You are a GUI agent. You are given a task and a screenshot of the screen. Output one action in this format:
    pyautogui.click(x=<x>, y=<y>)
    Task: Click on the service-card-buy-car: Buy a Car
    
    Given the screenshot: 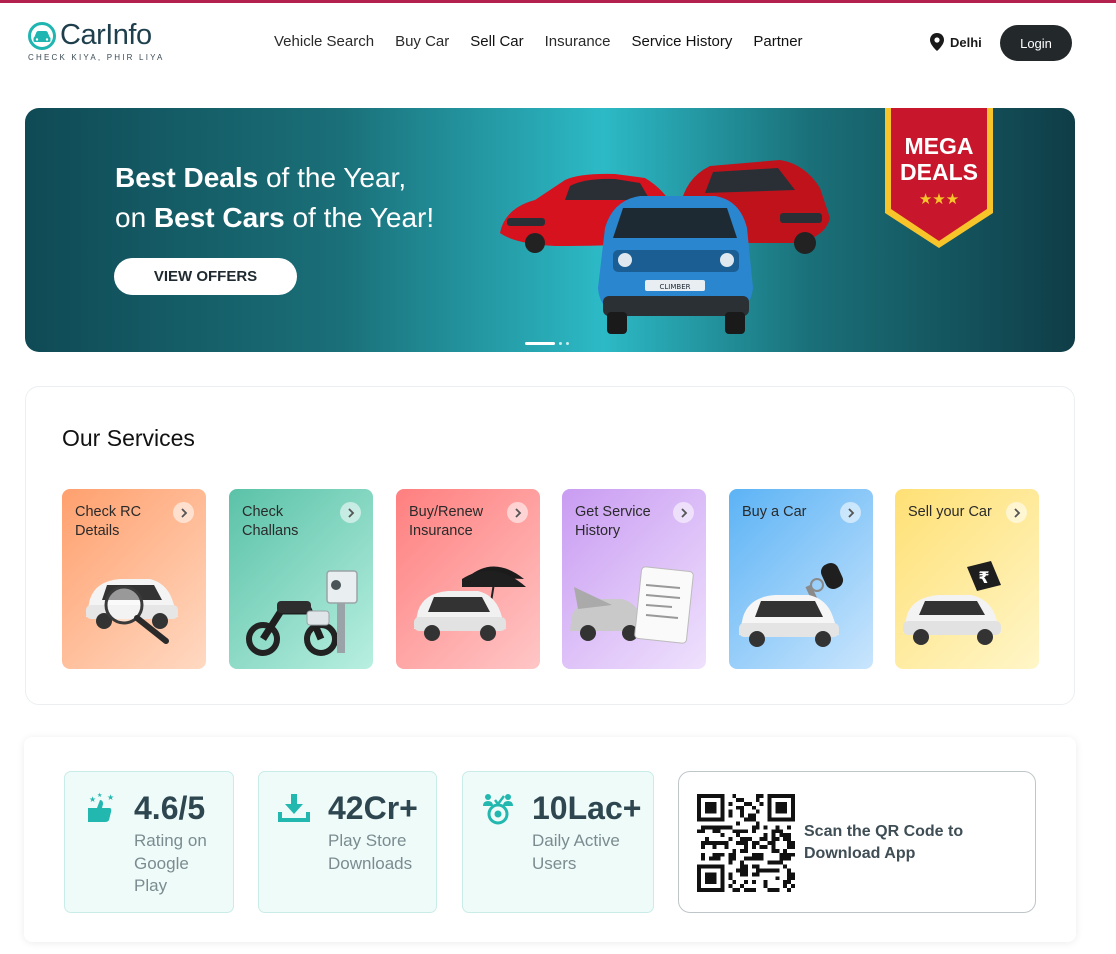 What is the action you would take?
    pyautogui.click(x=801, y=579)
    